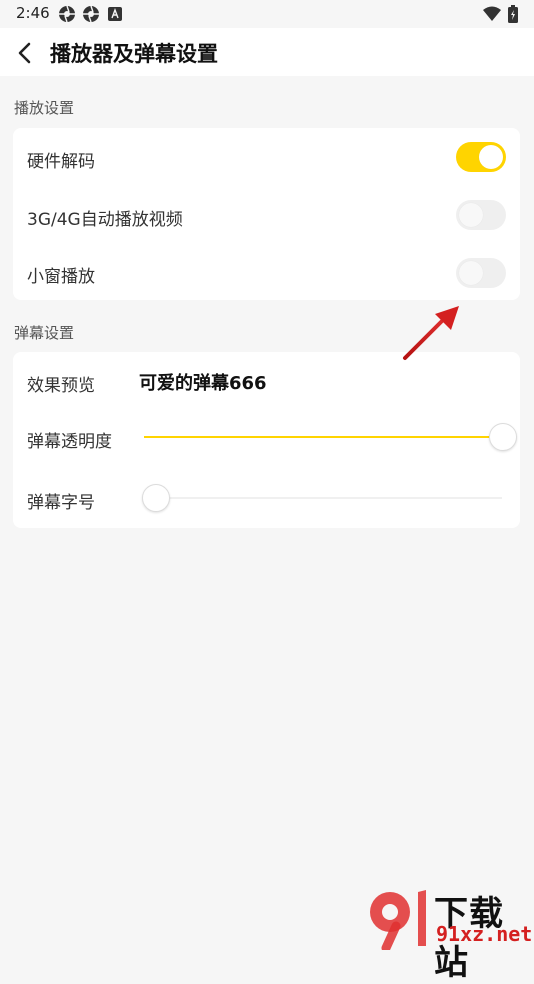  What do you see at coordinates (267, 52) in the screenshot?
I see `app-header: 播放器及弹幕设置` at bounding box center [267, 52].